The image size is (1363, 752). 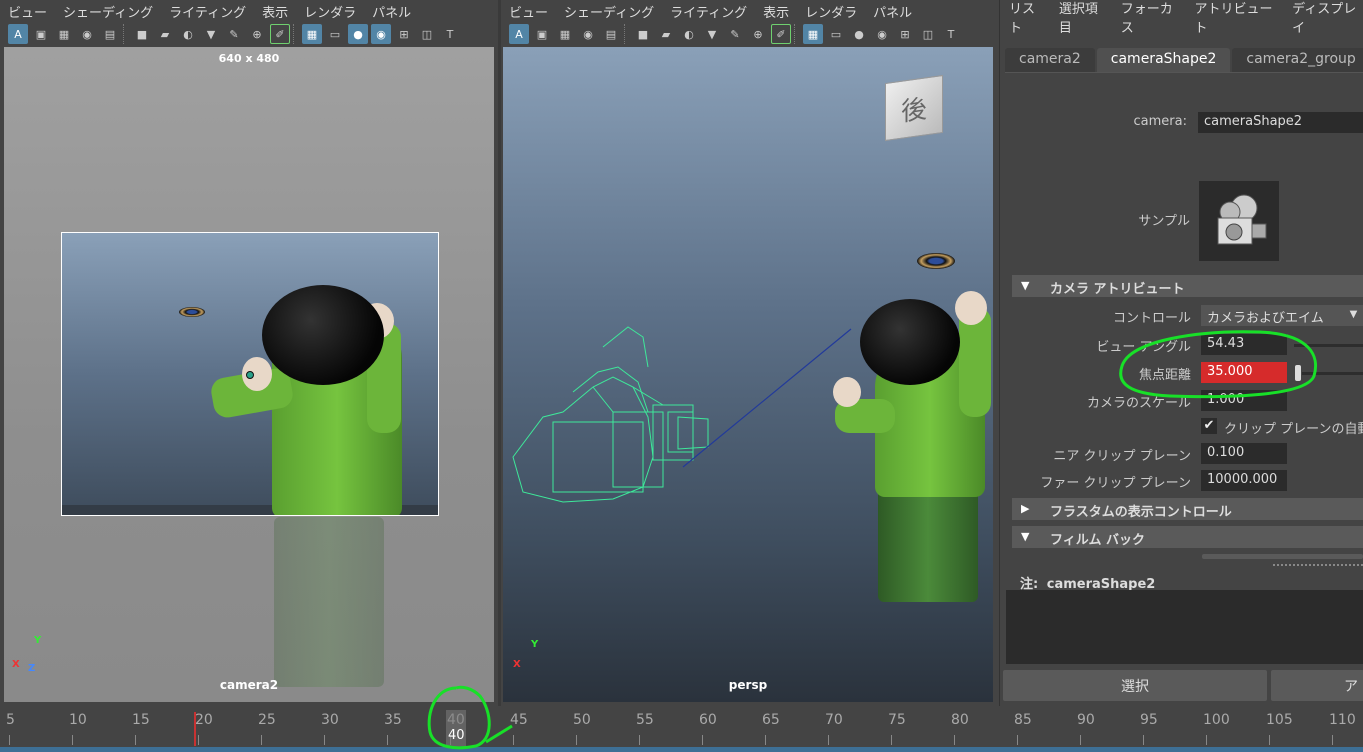 What do you see at coordinates (1151, 18) in the screenshot?
I see `menu-focus: フォーカス` at bounding box center [1151, 18].